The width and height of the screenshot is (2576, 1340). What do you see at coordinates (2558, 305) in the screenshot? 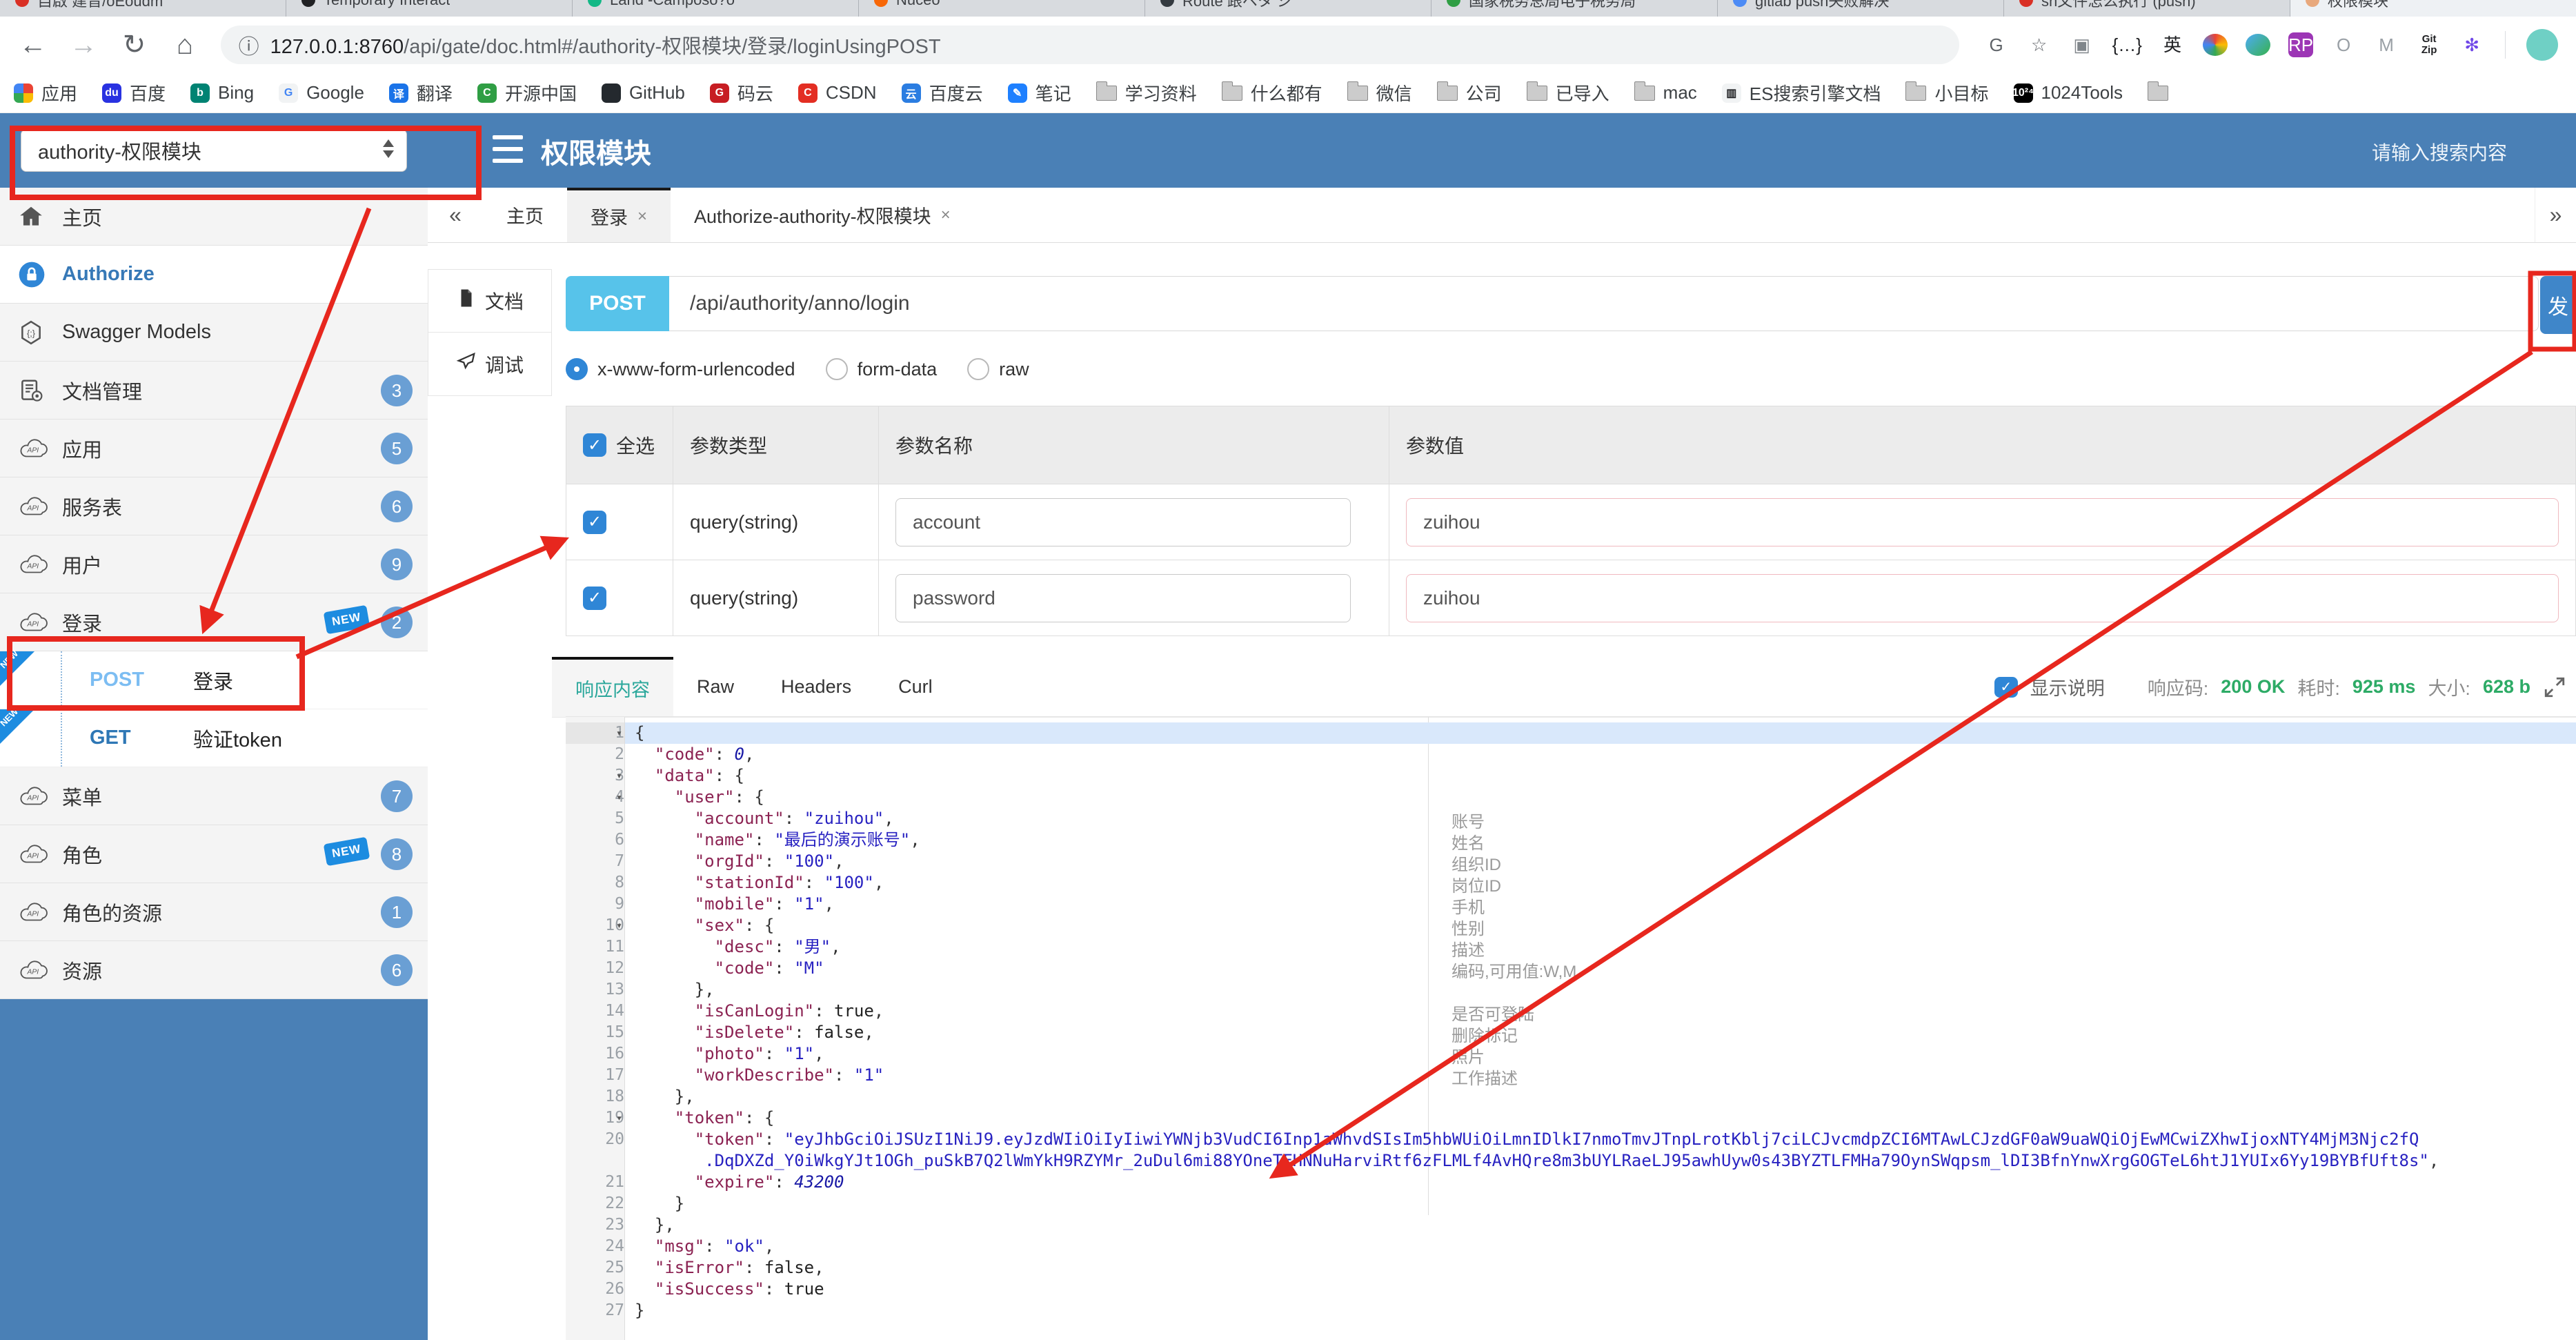
I see `send-button: 发` at bounding box center [2558, 305].